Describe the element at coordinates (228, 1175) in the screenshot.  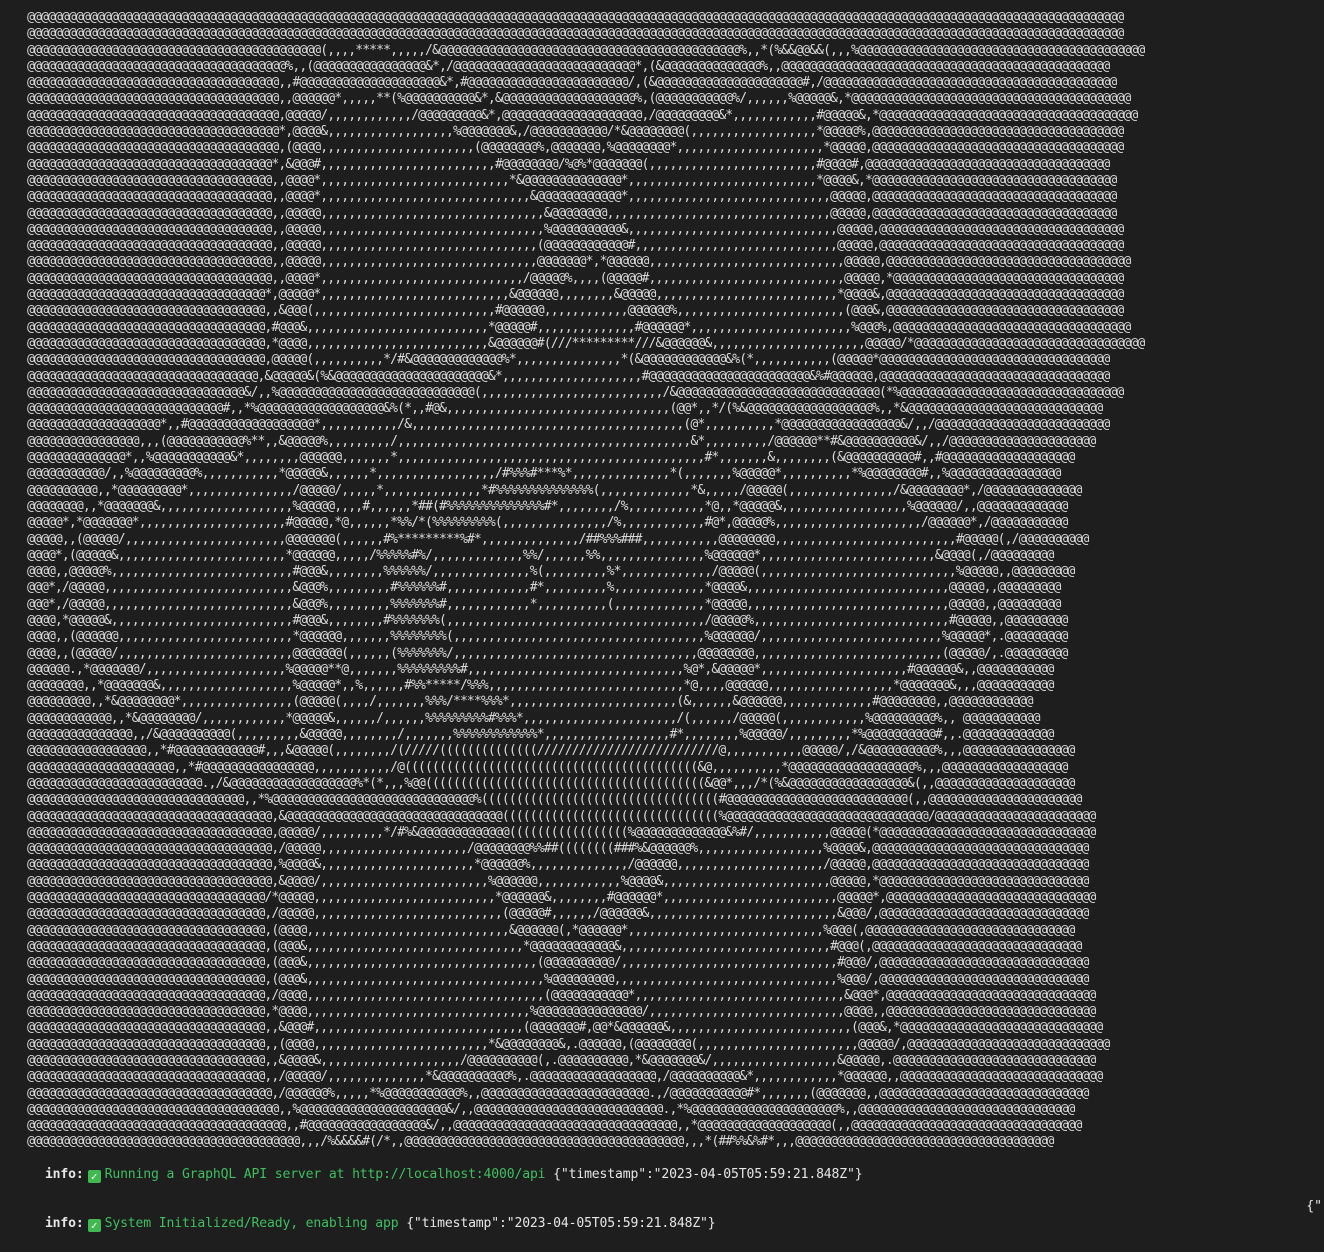
I see `log-message: Running a GraphQL API server at` at that location.